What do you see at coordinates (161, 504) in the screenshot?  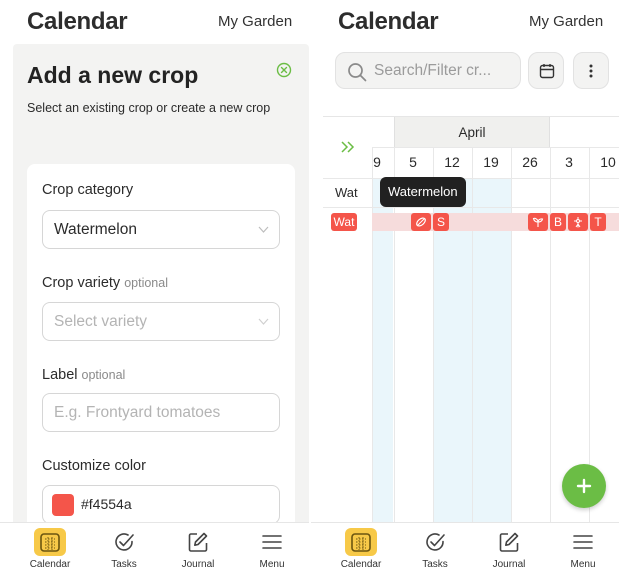 I see `color-picker-field: #f4554a` at bounding box center [161, 504].